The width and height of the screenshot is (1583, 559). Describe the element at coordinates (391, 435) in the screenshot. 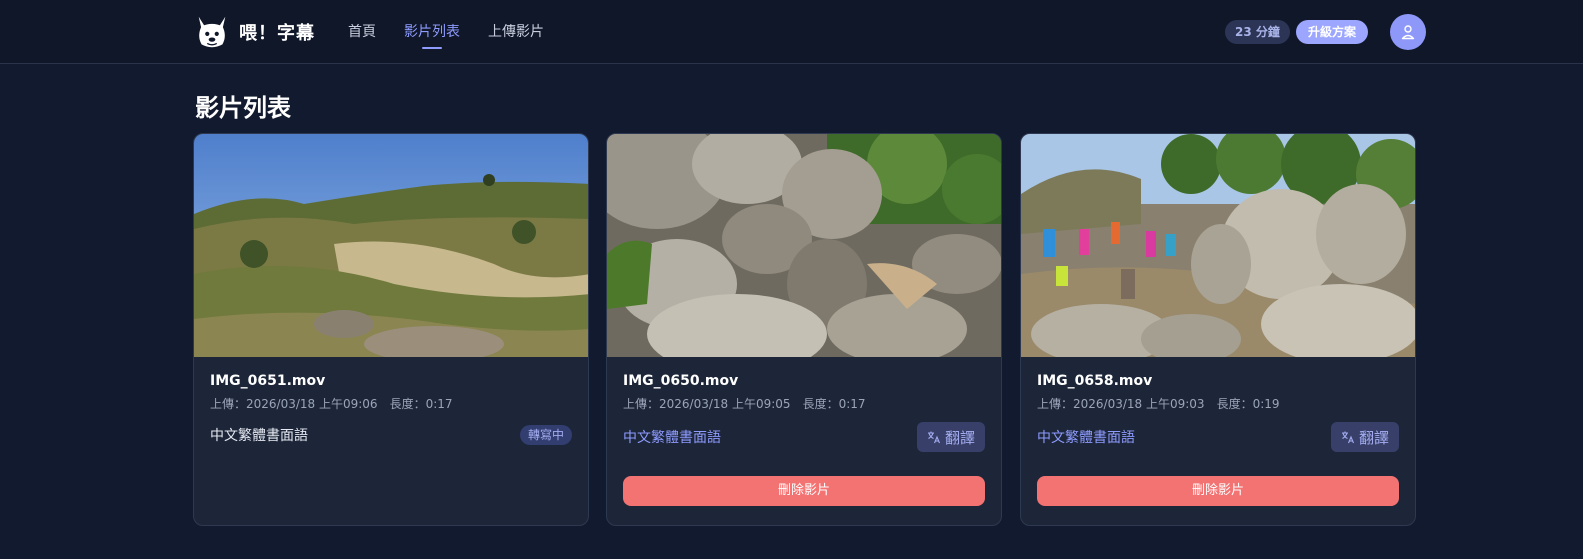

I see `language-row: 中文繁體書面語 轉寫中` at that location.